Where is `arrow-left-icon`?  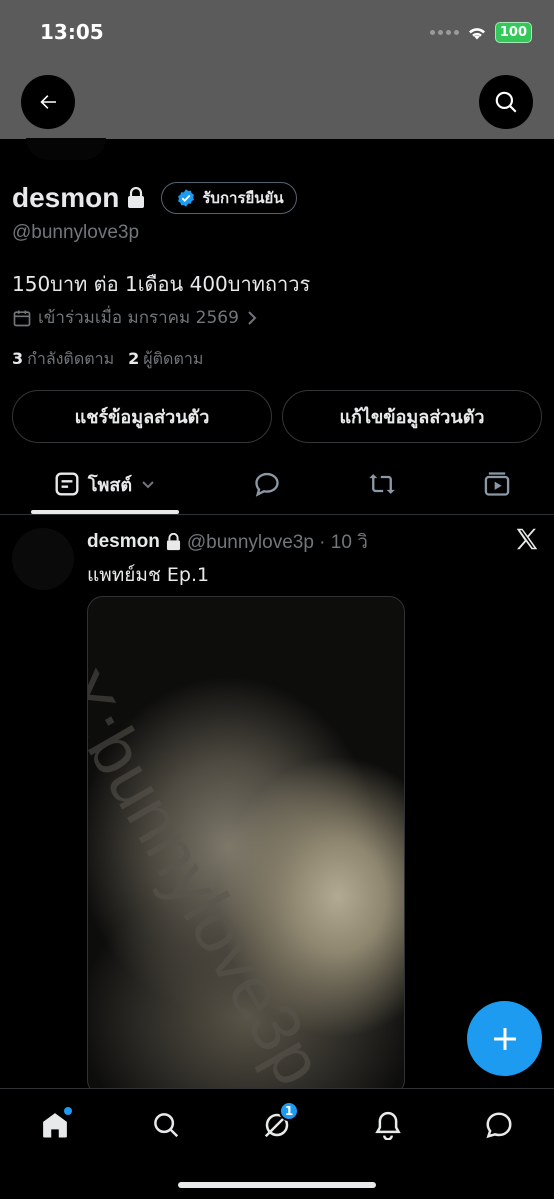 arrow-left-icon is located at coordinates (48, 102).